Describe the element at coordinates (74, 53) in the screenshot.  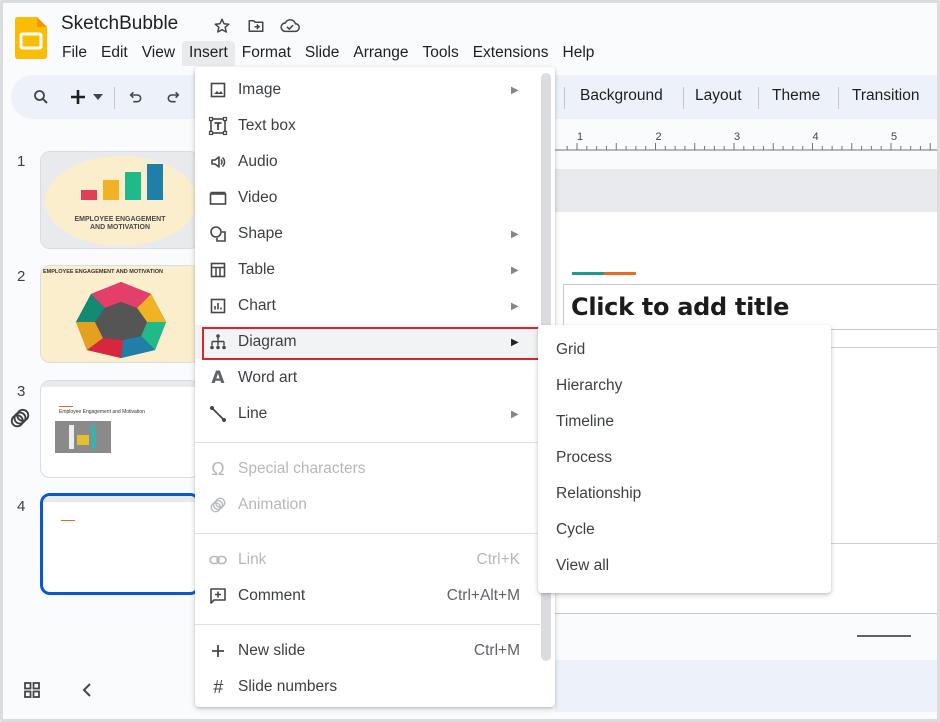
I see `menu-file: File` at that location.